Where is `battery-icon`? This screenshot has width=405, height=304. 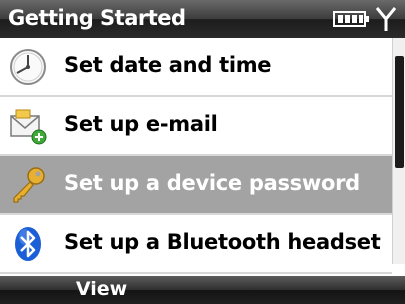
battery-icon is located at coordinates (352, 19).